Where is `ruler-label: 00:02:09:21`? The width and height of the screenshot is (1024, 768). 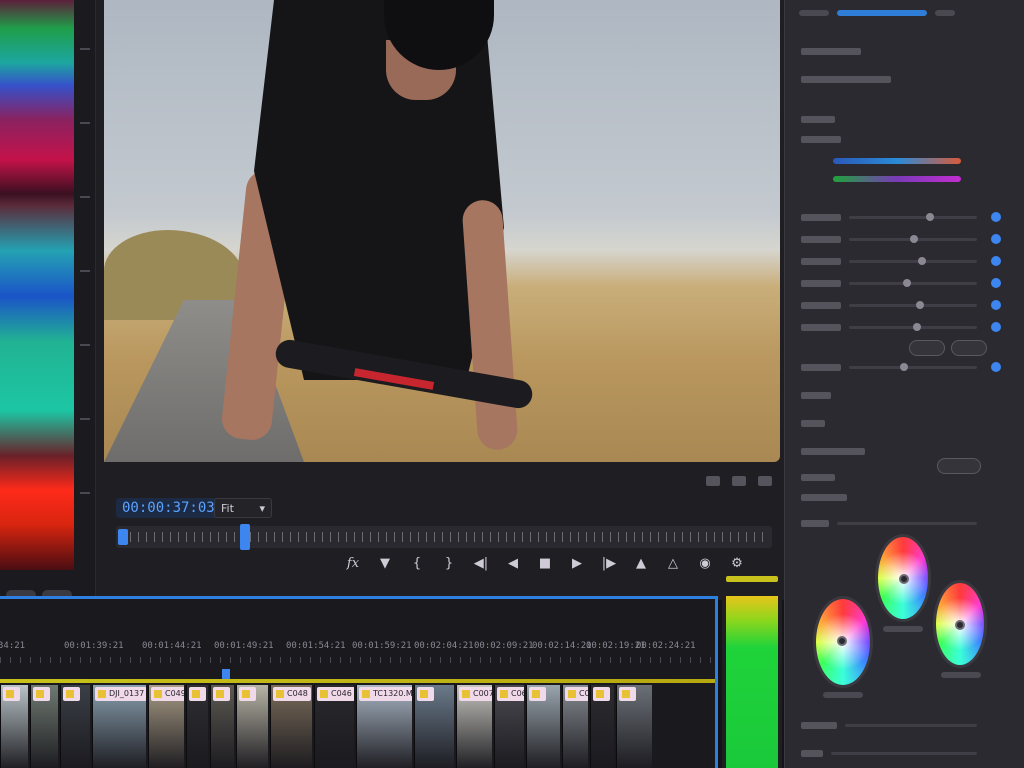 ruler-label: 00:02:09:21 is located at coordinates (504, 646).